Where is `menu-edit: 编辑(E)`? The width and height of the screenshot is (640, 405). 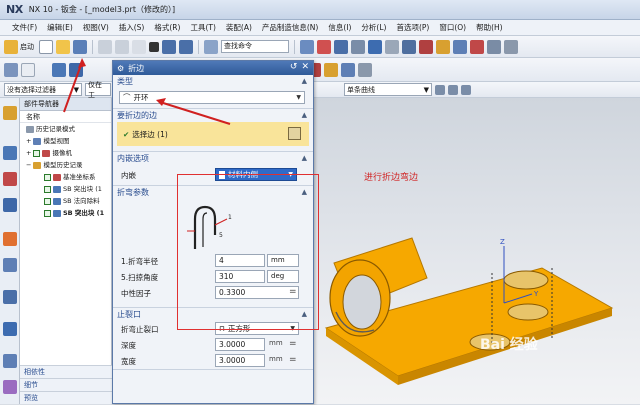 menu-edit: 编辑(E) is located at coordinates (60, 27).